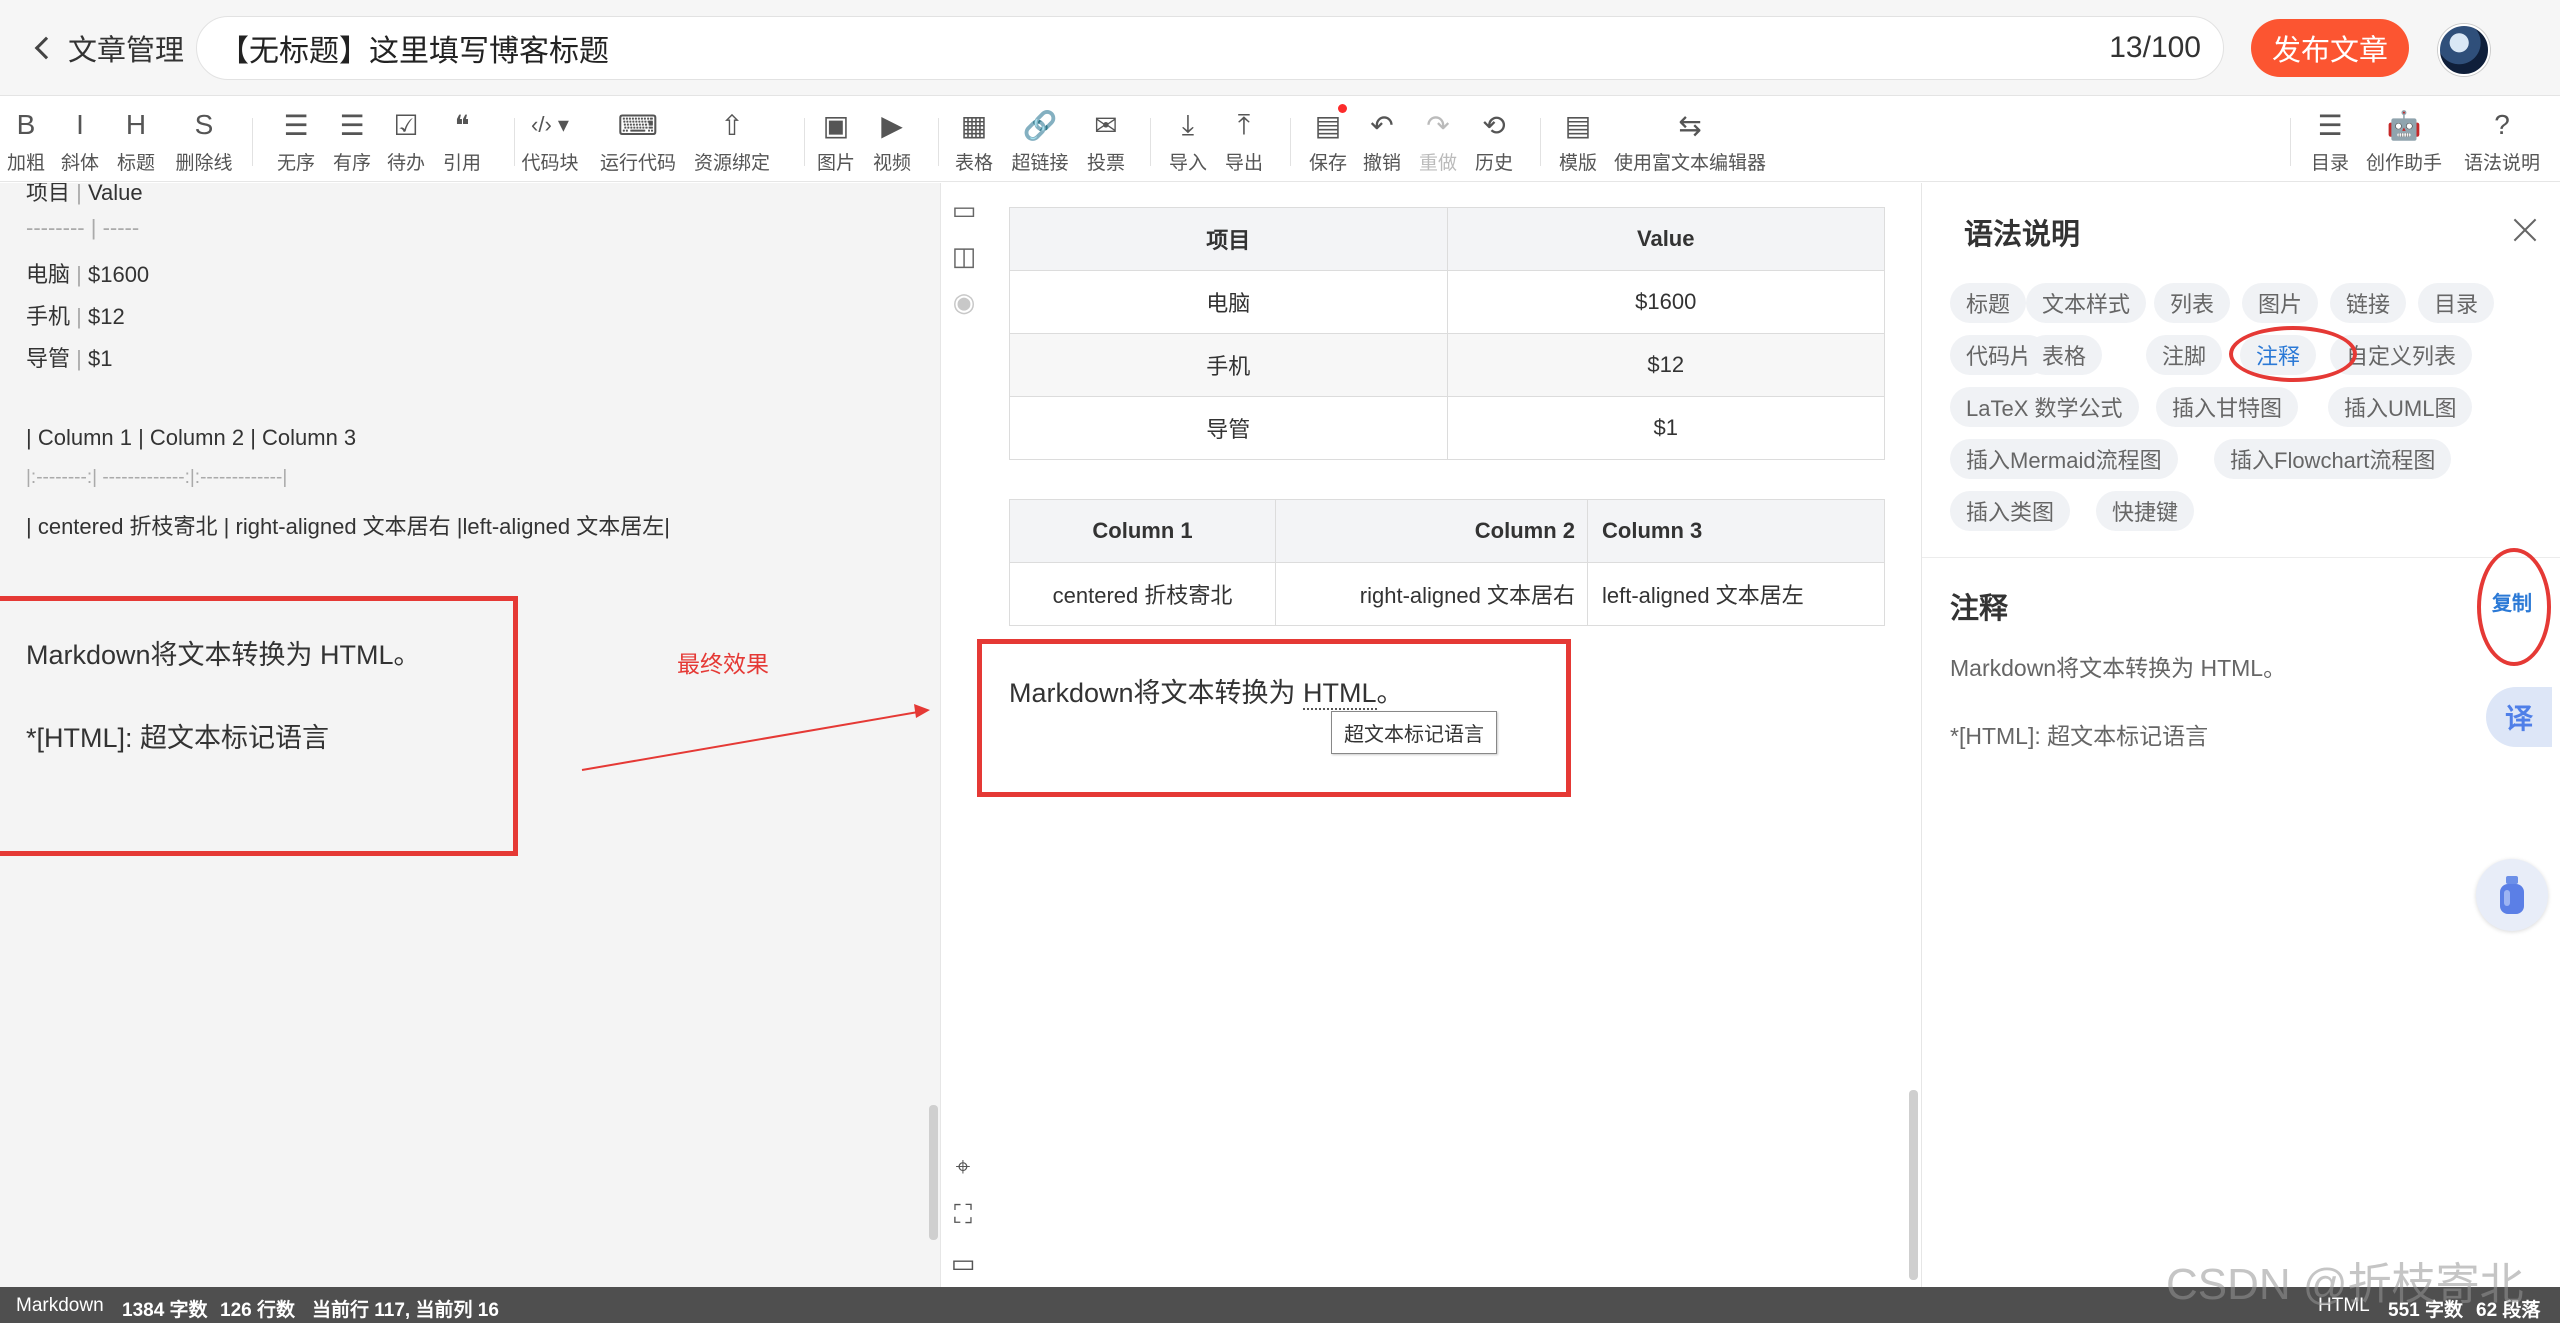 The width and height of the screenshot is (2560, 1323). Describe the element at coordinates (2368, 303) in the screenshot. I see `help-chip: 链接` at that location.